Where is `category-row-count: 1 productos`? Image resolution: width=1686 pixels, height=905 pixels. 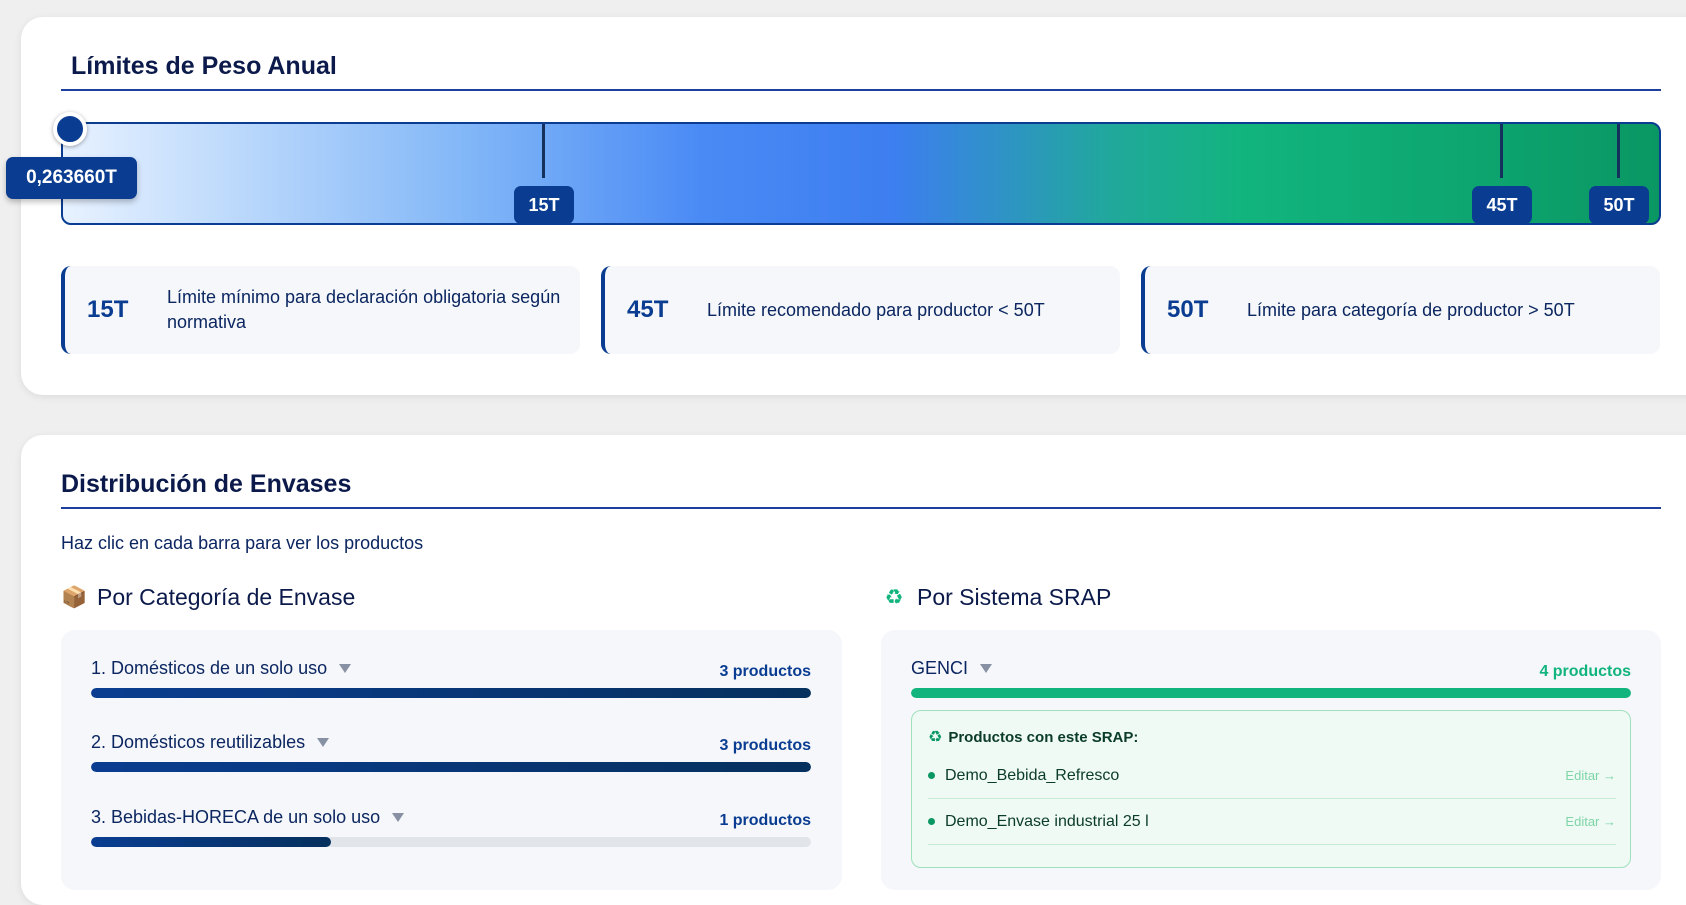
category-row-count: 1 productos is located at coordinates (765, 820).